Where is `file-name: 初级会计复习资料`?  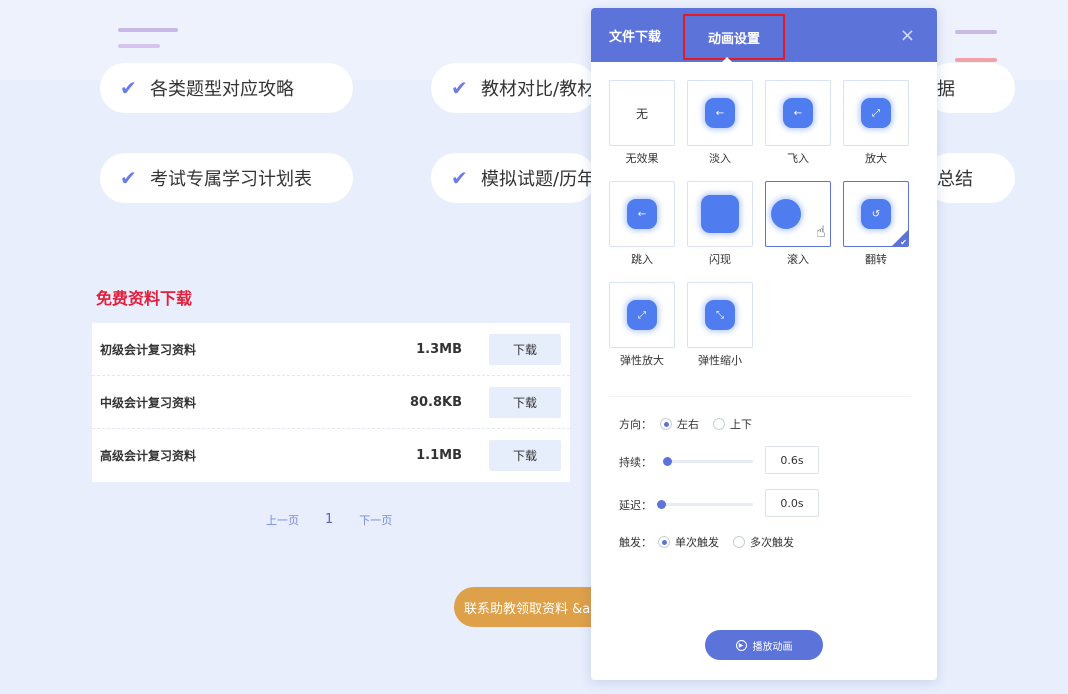 file-name: 初级会计复习资料 is located at coordinates (148, 349).